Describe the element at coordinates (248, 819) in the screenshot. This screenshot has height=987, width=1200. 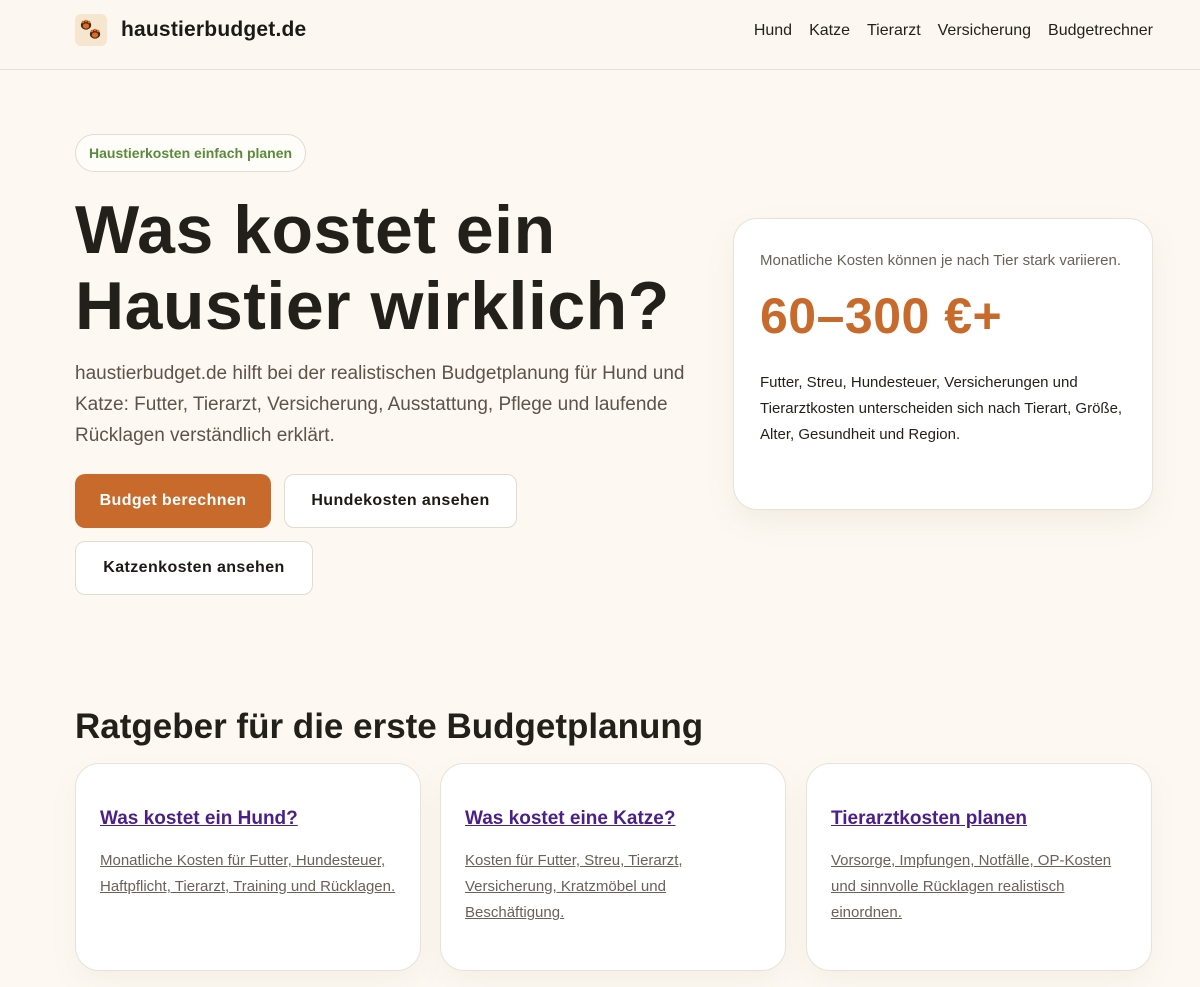
I see `guide-link-dog: Was kostet ein Hund?` at that location.